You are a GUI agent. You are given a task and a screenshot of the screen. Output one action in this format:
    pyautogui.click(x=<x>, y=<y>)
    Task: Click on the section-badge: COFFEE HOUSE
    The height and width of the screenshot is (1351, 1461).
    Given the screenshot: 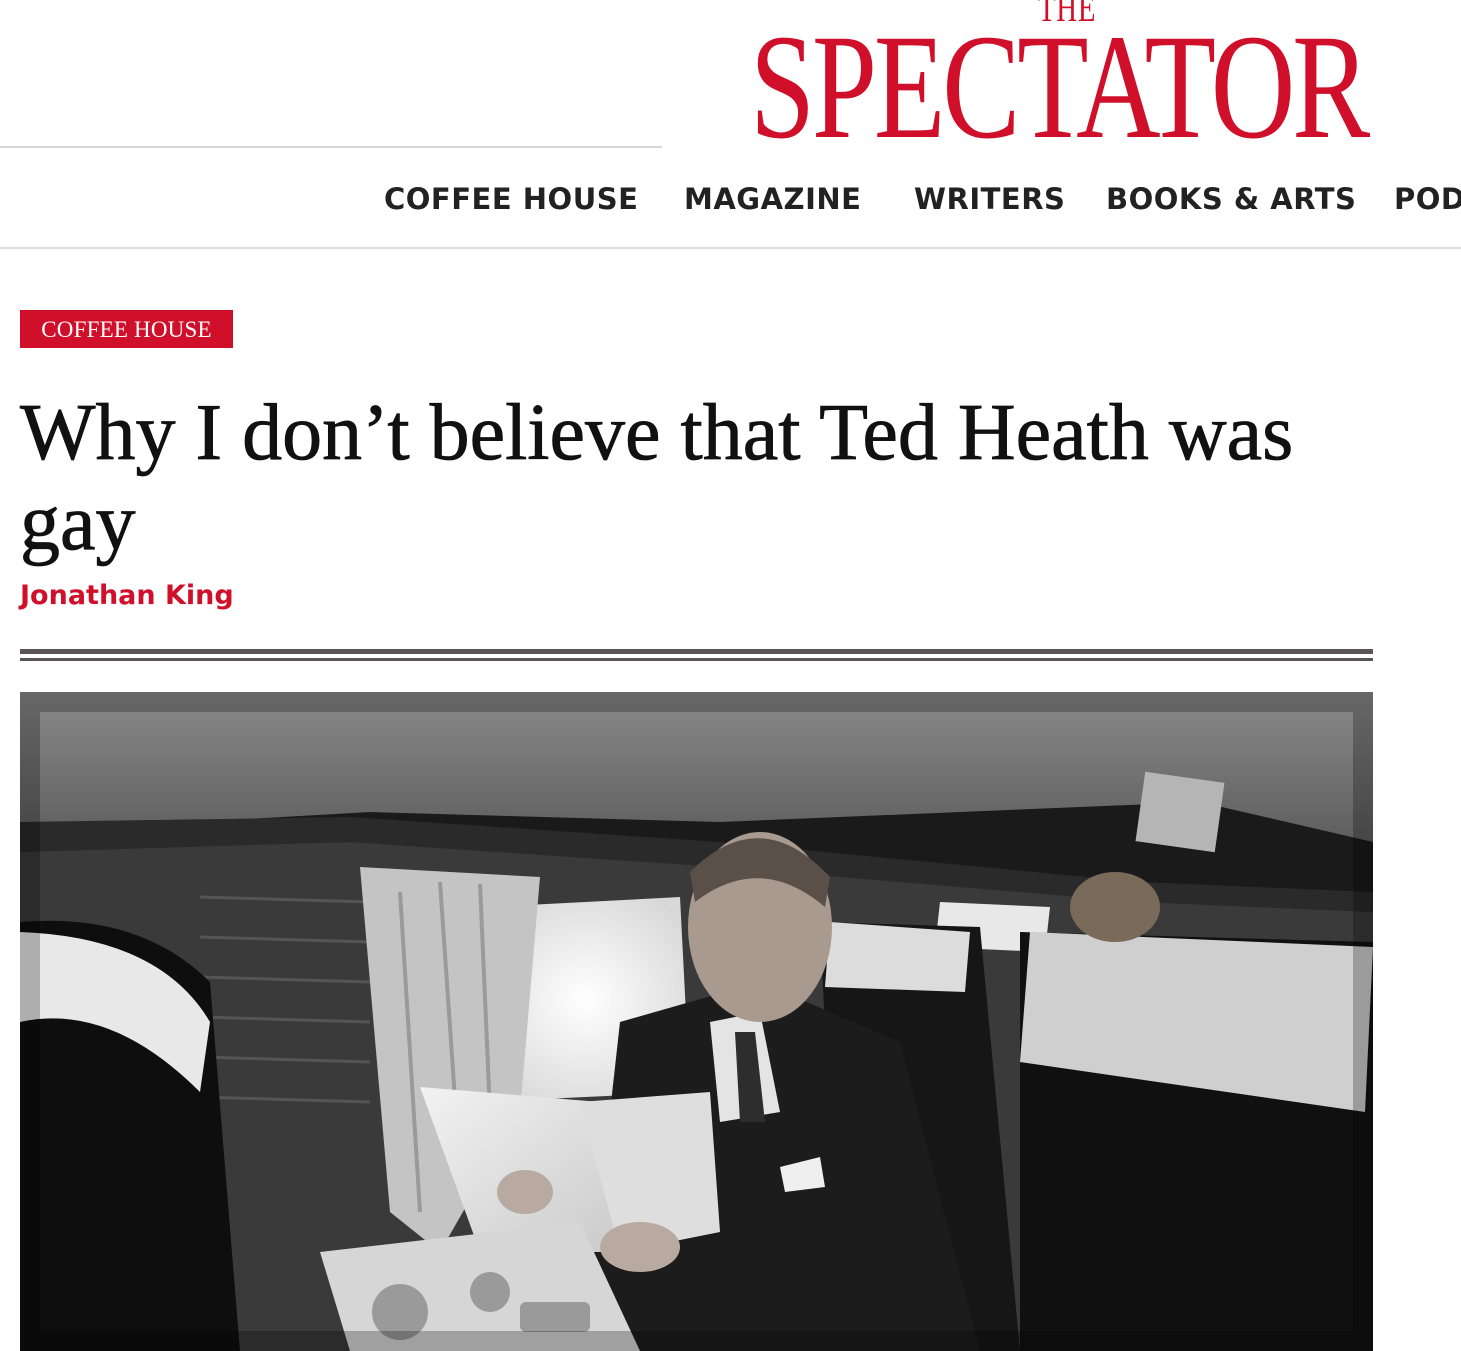 What is the action you would take?
    pyautogui.click(x=126, y=329)
    